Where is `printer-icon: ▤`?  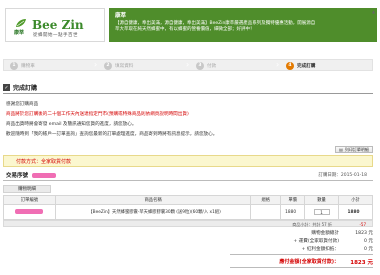
printer-icon: ▤ is located at coordinates (341, 149).